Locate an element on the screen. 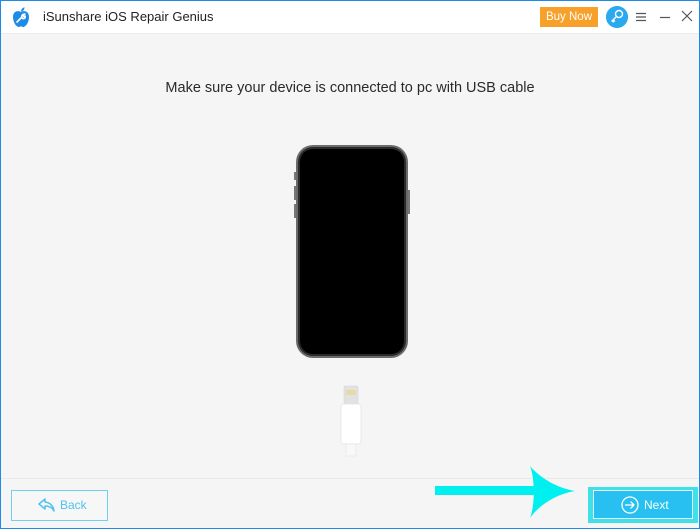 The height and width of the screenshot is (529, 700). app-logo-icon is located at coordinates (21, 17).